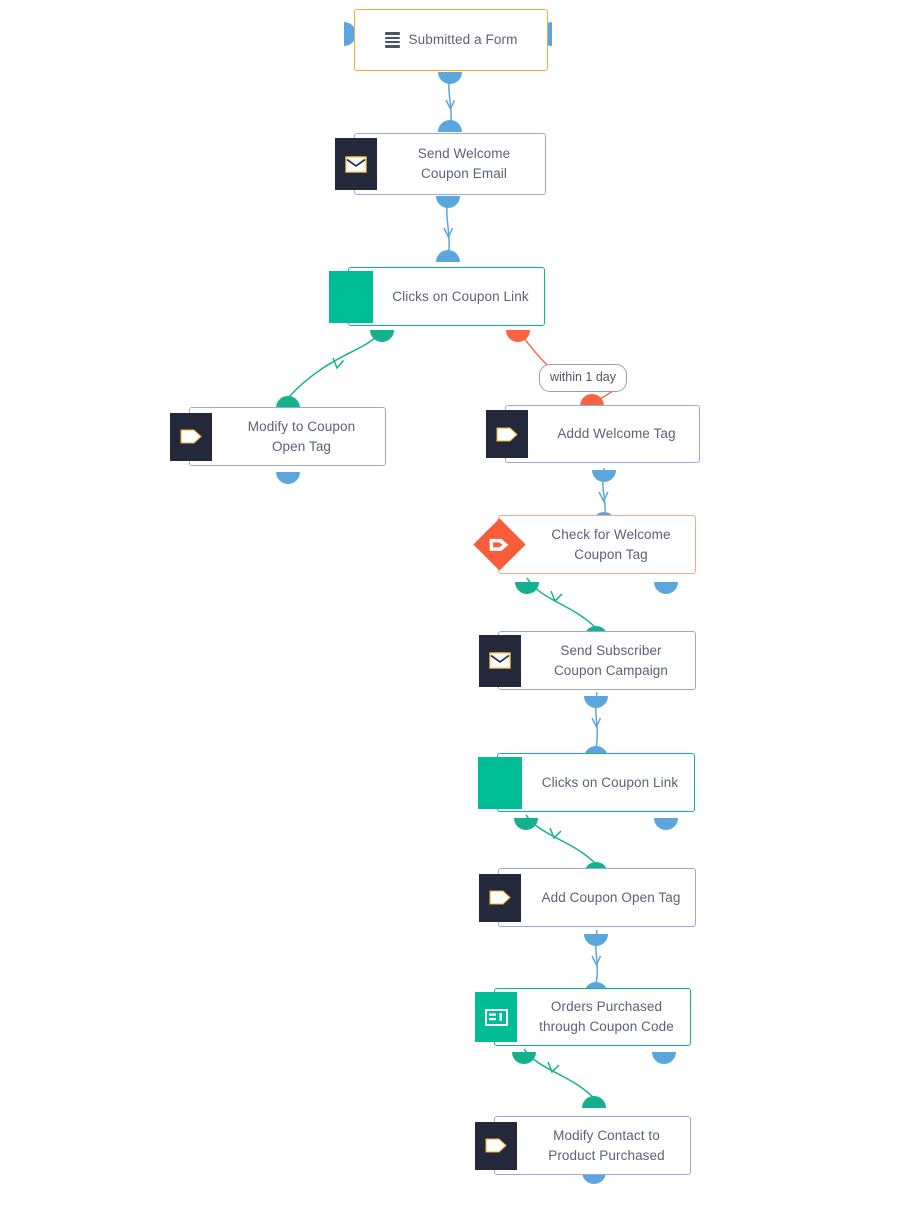 The image size is (900, 1216). I want to click on port-form-left, so click(350, 34).